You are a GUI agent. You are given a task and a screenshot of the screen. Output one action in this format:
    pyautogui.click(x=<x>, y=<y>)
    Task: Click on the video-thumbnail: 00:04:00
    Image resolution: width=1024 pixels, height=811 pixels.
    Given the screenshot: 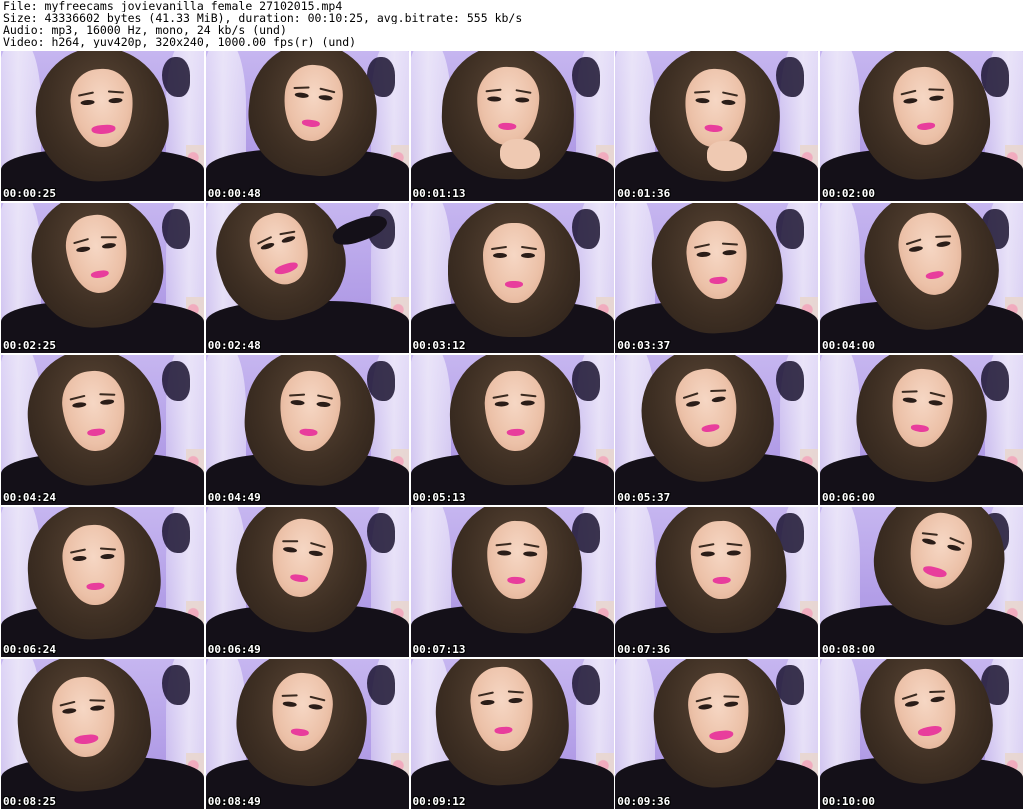 What is the action you would take?
    pyautogui.click(x=921, y=278)
    